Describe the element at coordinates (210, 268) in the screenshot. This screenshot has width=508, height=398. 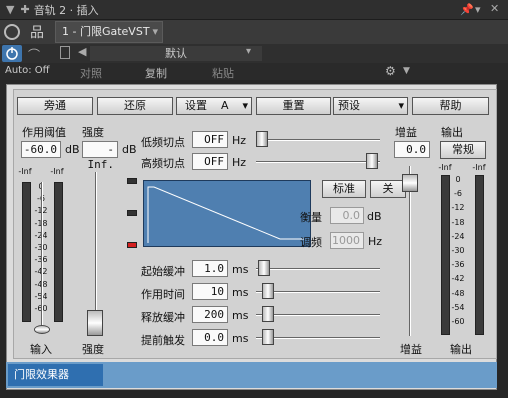
I see `attack-input: 1.0` at that location.